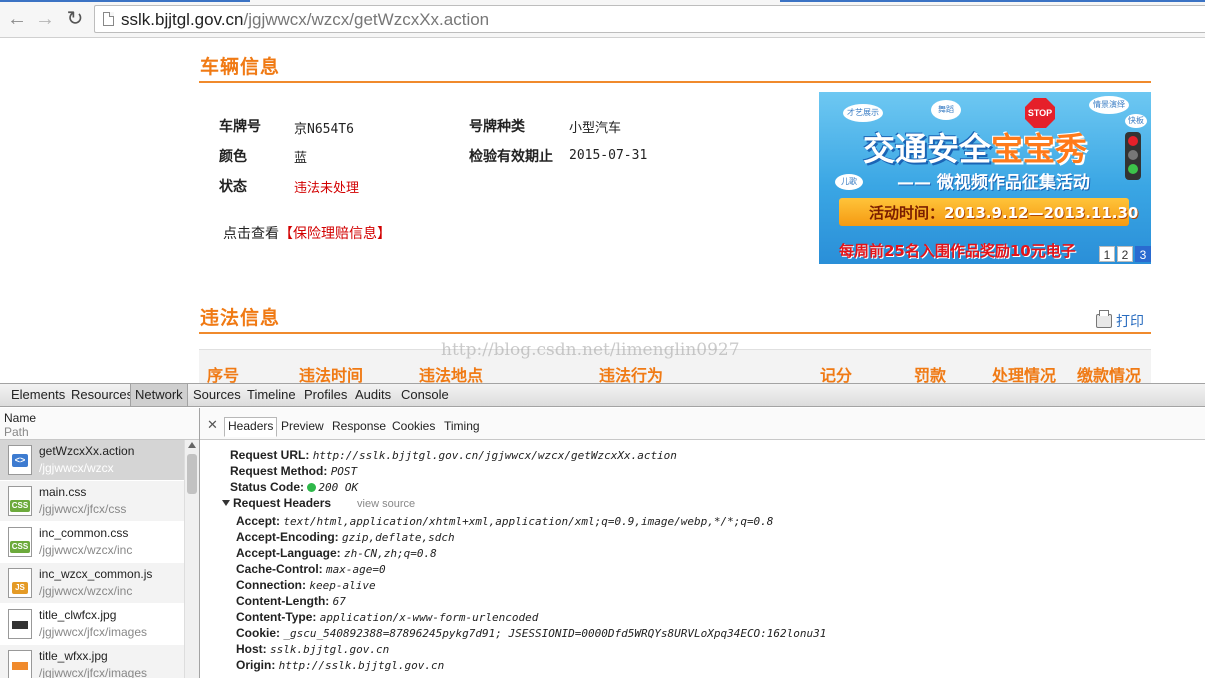  What do you see at coordinates (20, 460) in the screenshot?
I see `html-file-icon` at bounding box center [20, 460].